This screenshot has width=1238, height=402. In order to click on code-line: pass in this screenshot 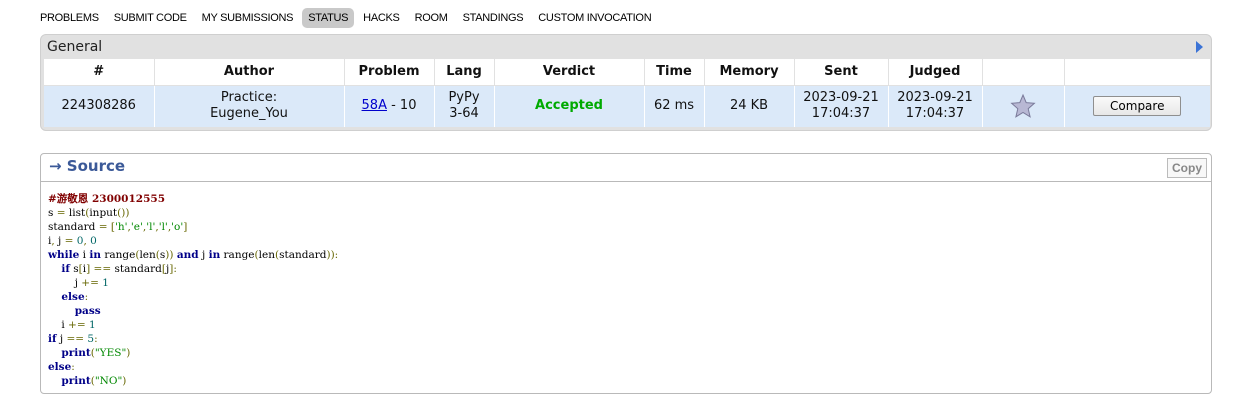, I will do `click(87, 311)`.